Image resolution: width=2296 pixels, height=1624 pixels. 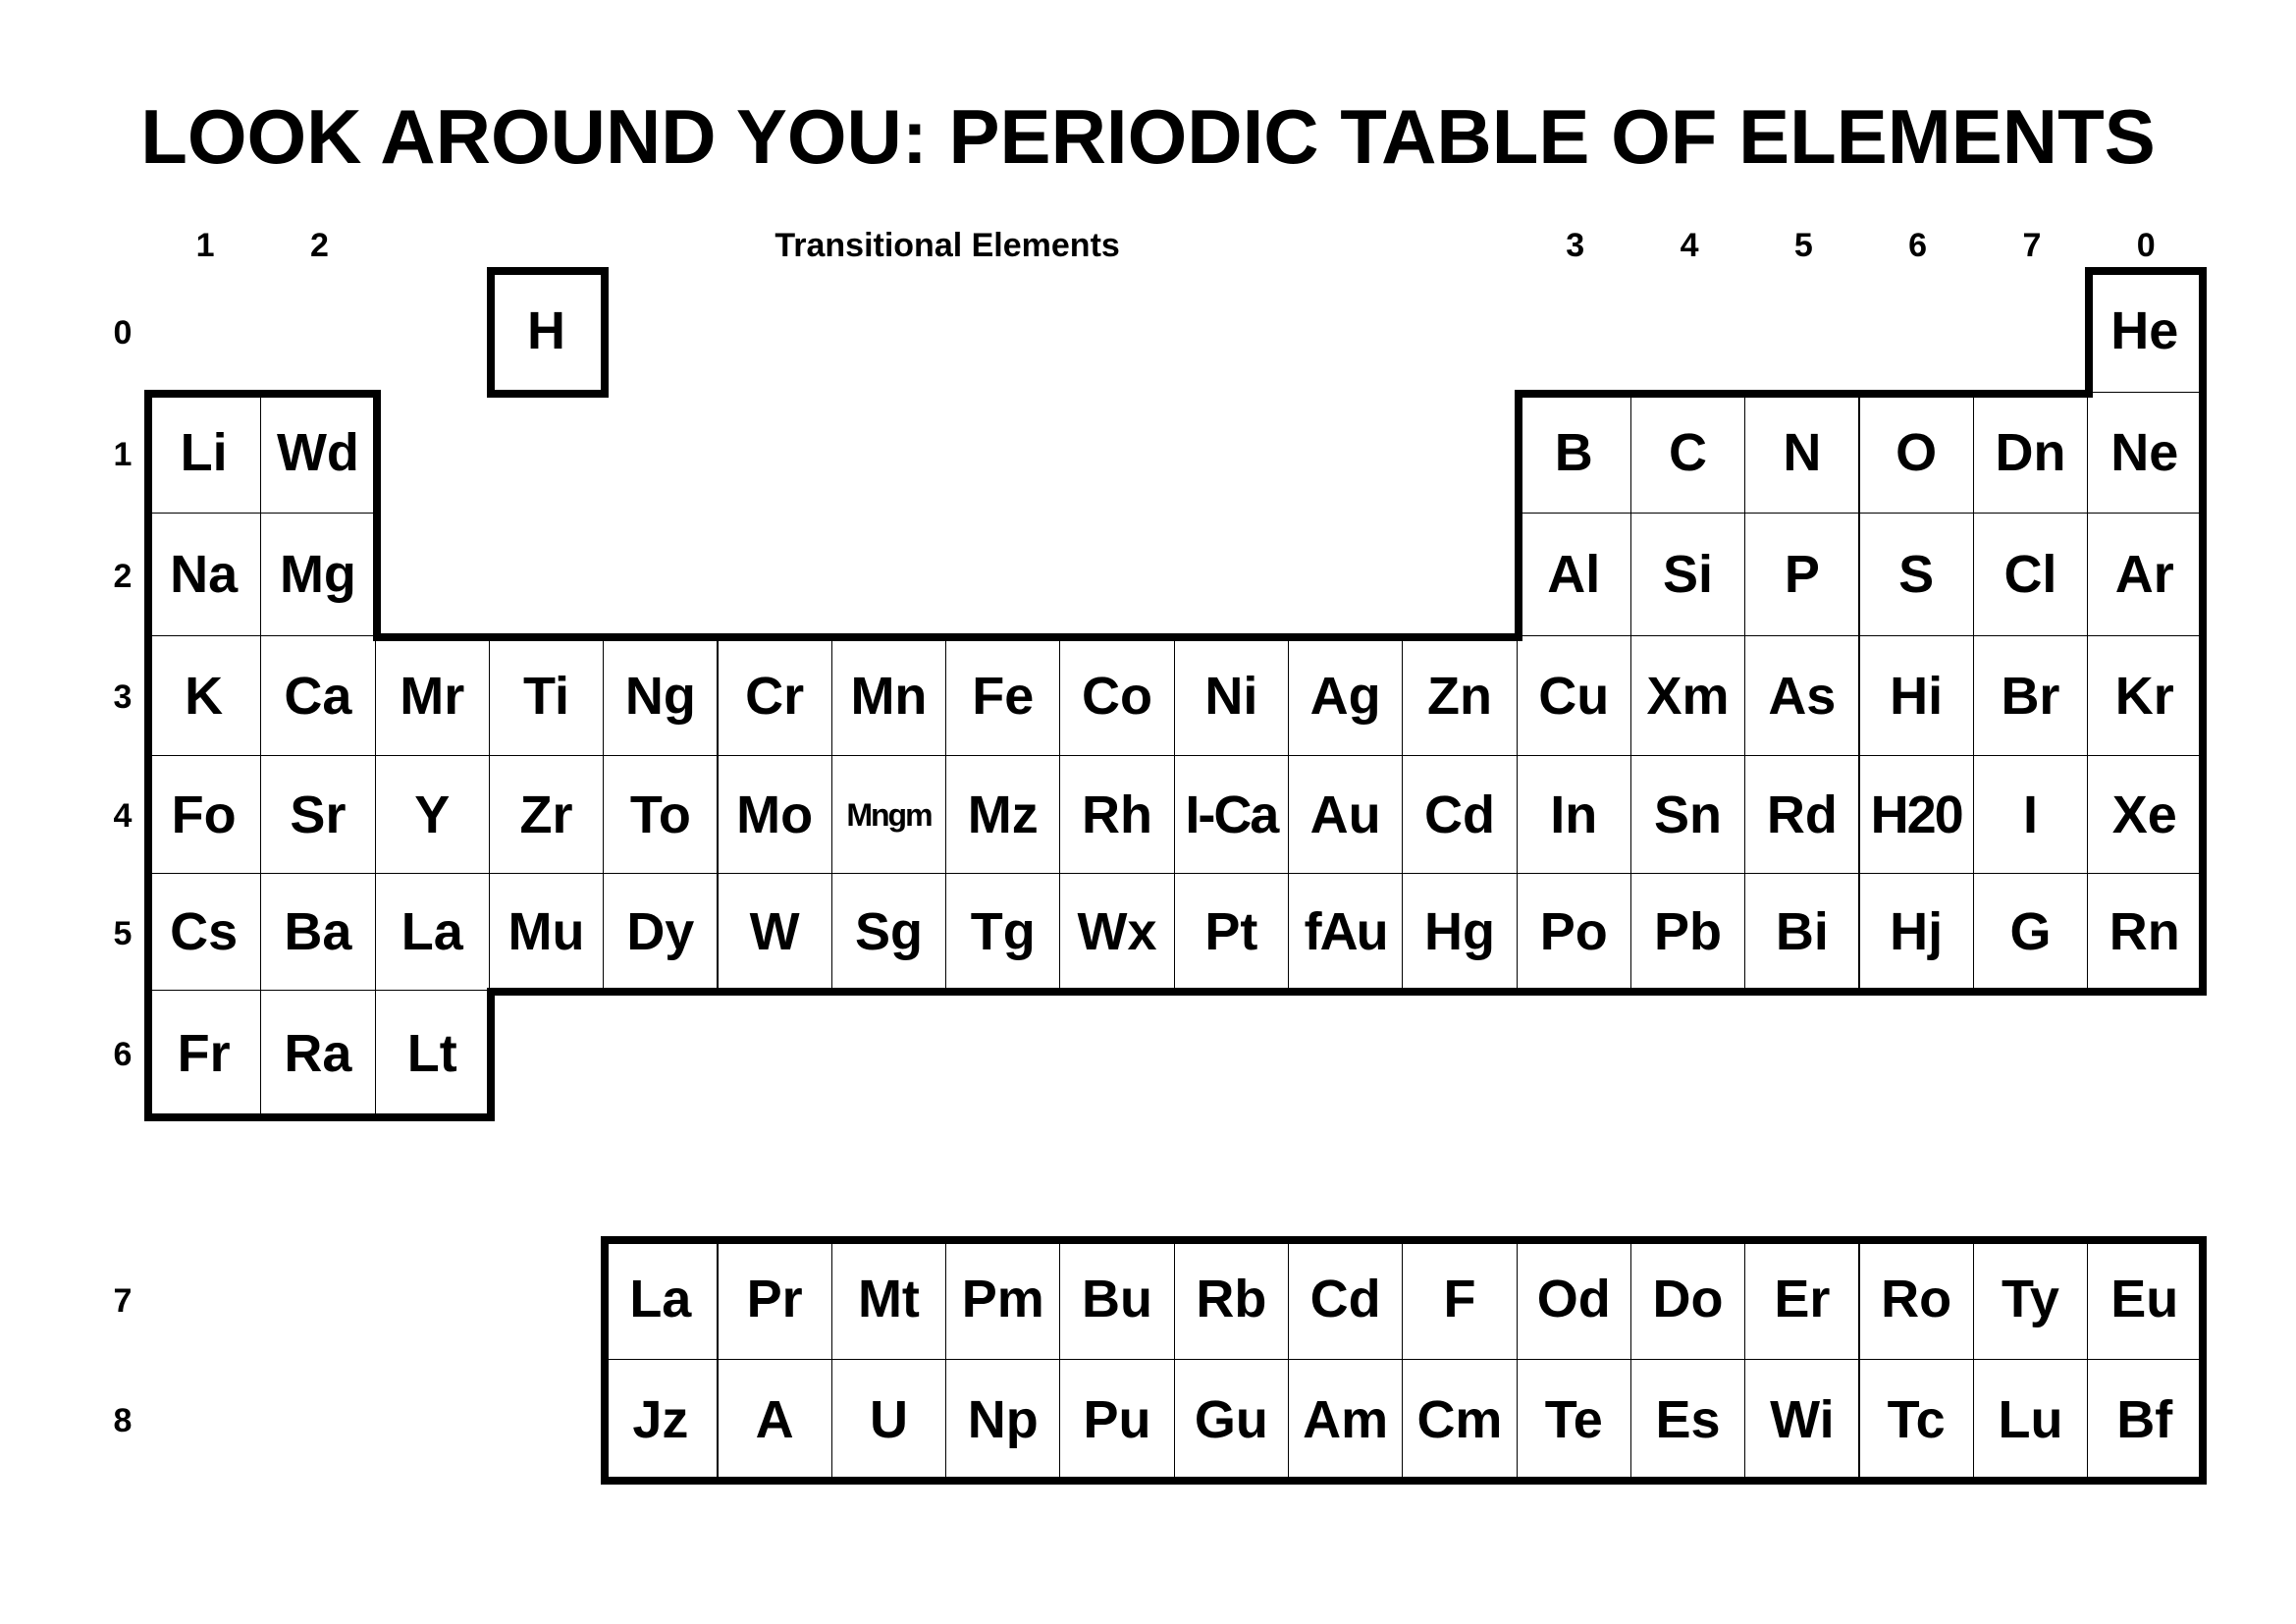 I want to click on period-label: 4, so click(x=123, y=816).